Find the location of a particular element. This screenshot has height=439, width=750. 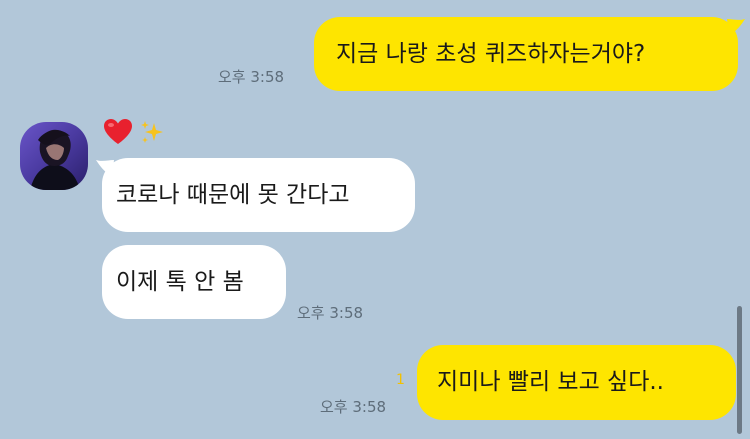

unread-count-badge: 1 is located at coordinates (400, 380).